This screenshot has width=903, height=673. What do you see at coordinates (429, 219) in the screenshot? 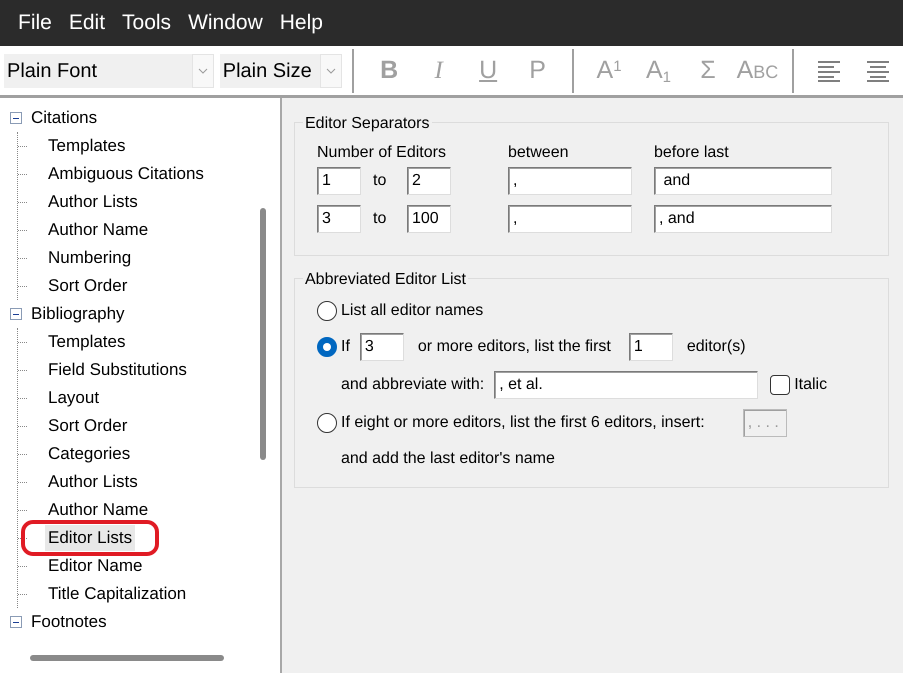
I see `number-field: 100` at bounding box center [429, 219].